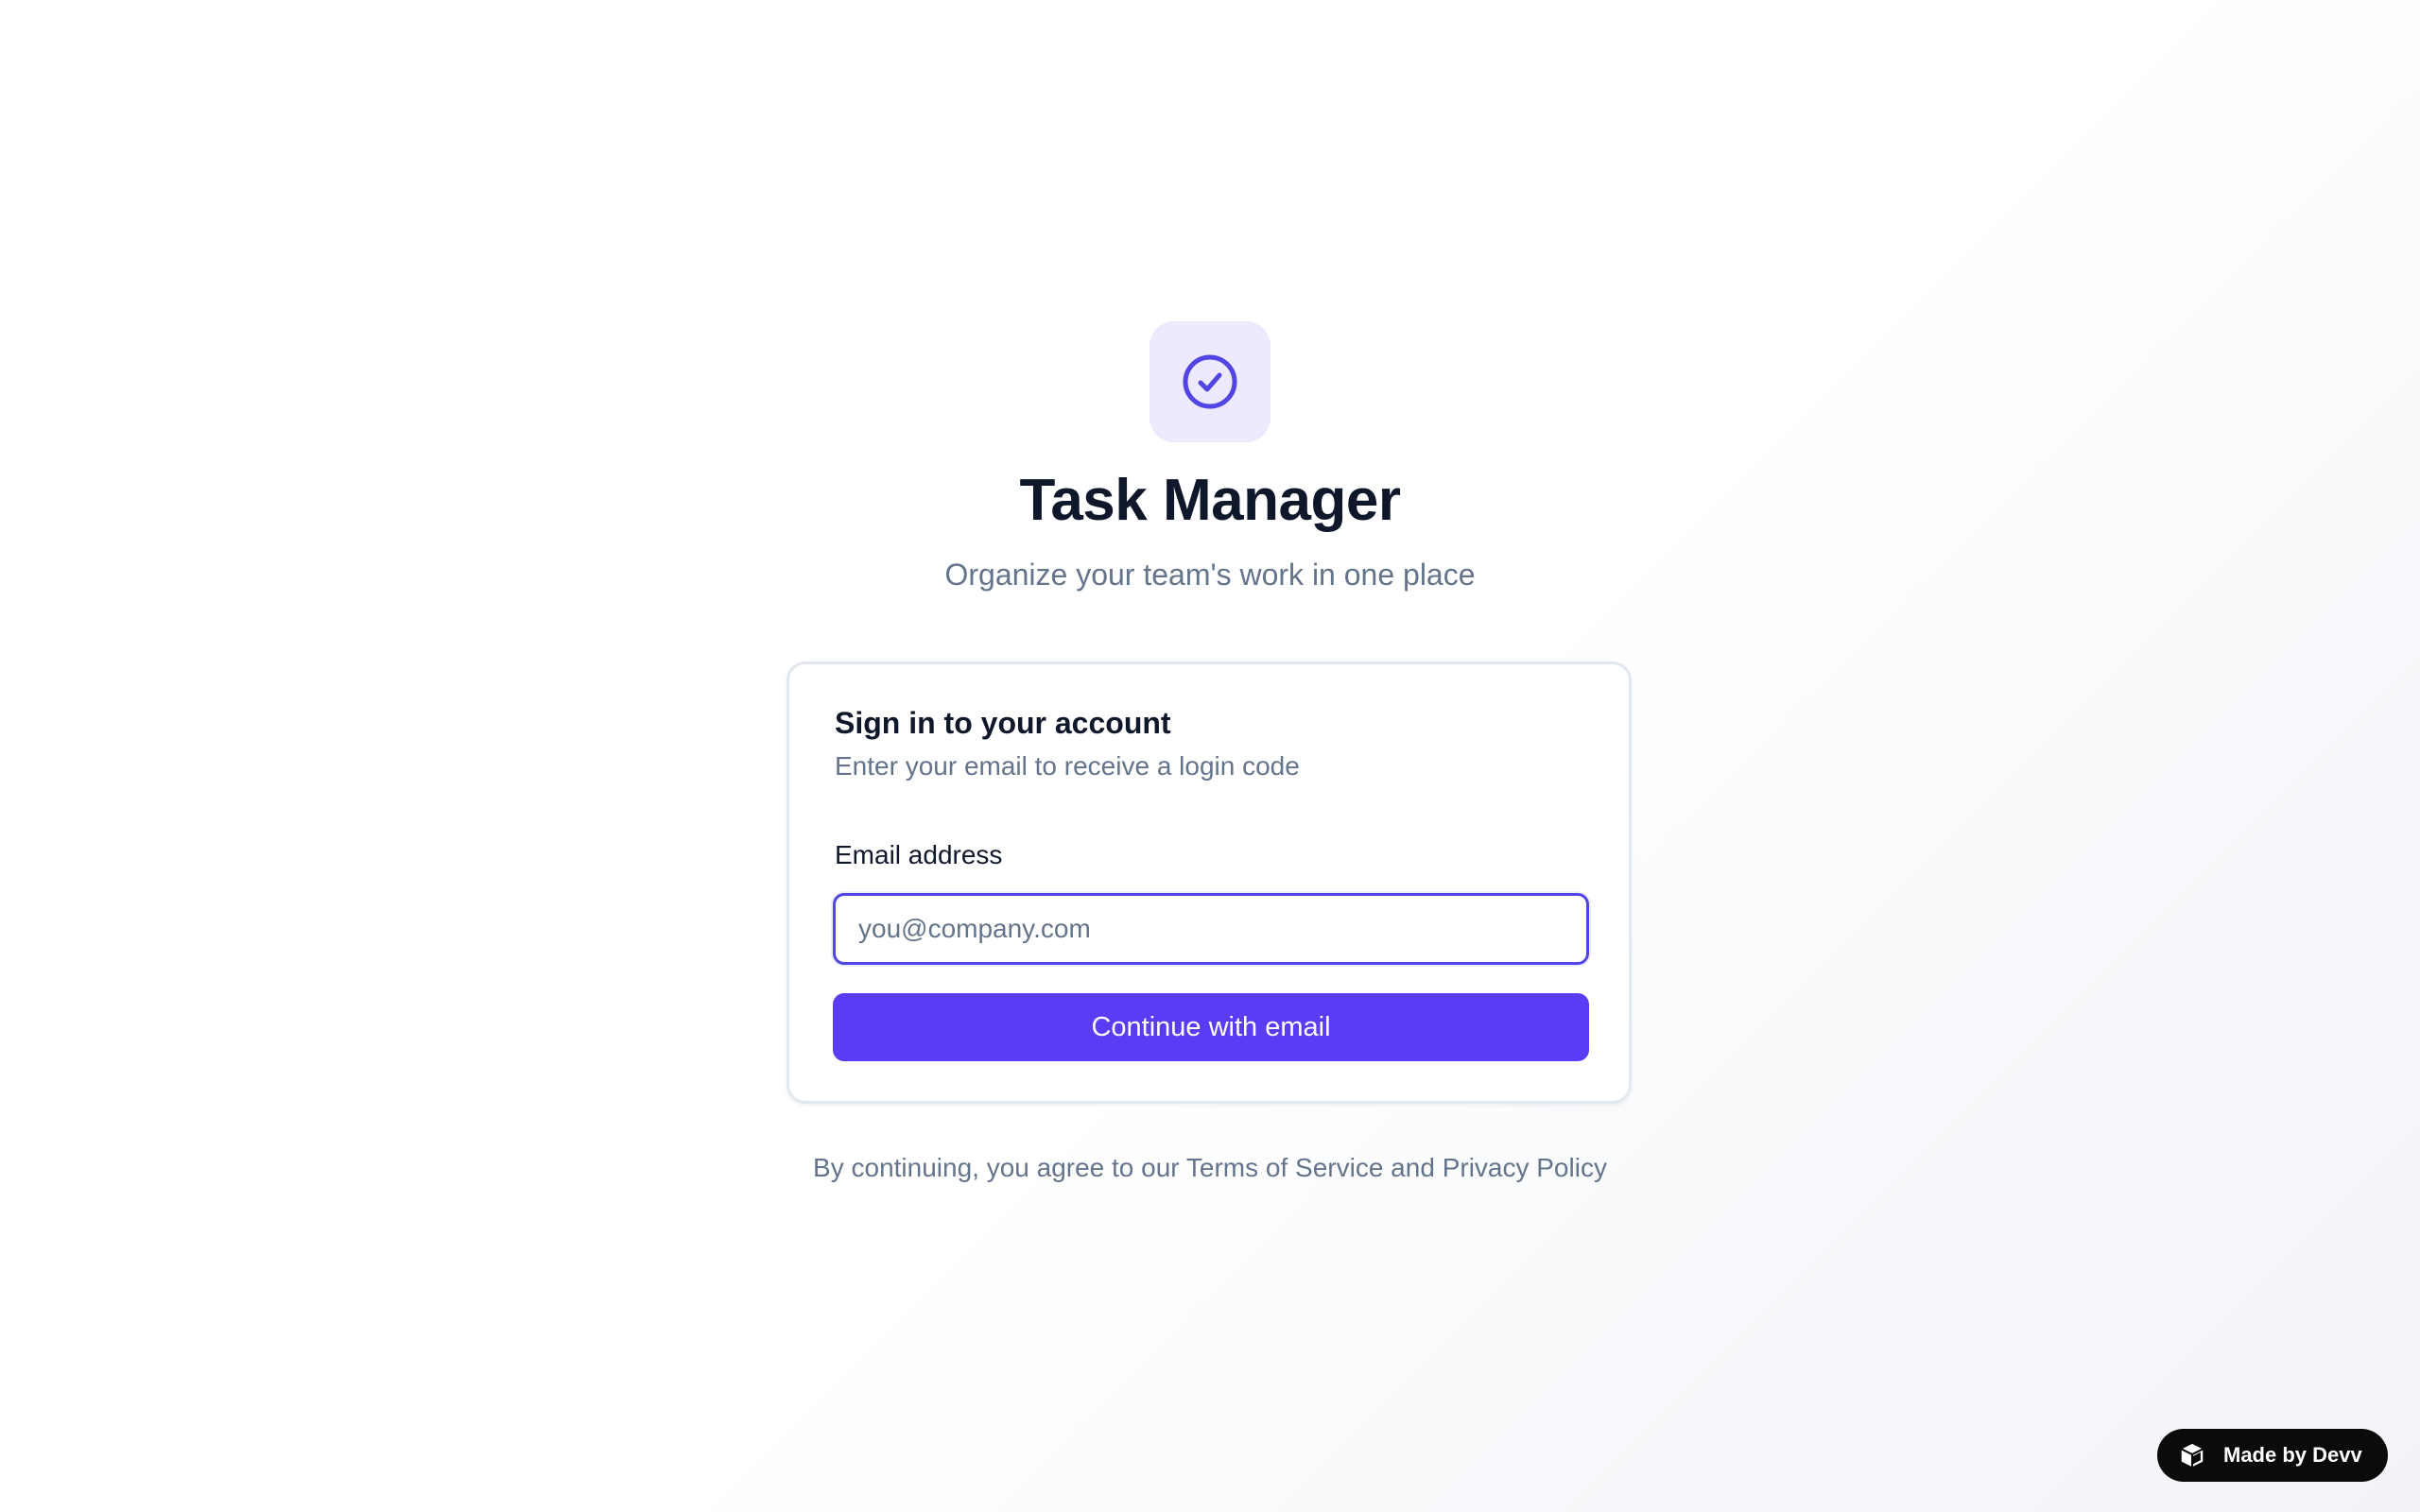 Image resolution: width=2420 pixels, height=1512 pixels. I want to click on email-label: Email address, so click(919, 854).